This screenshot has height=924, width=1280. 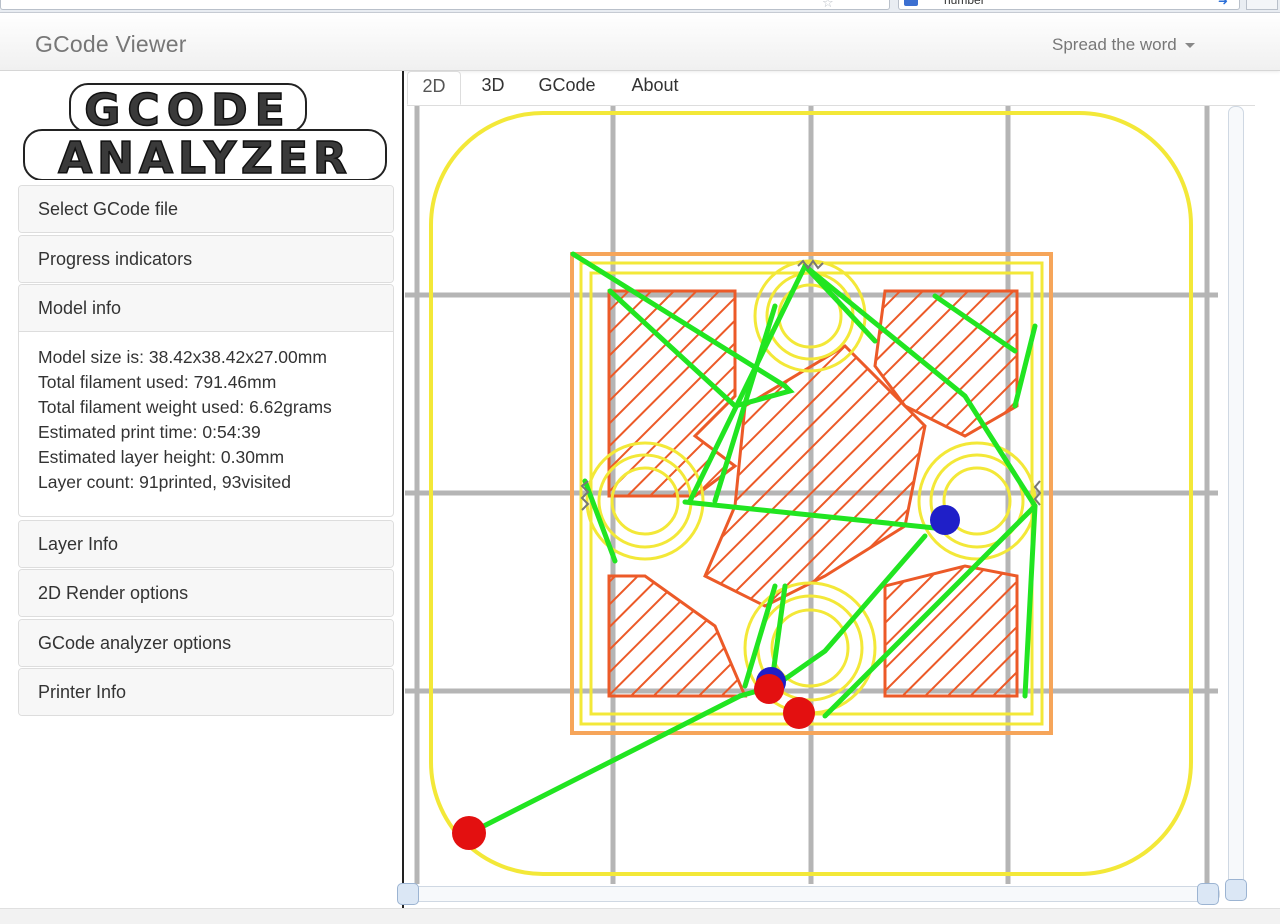 I want to click on panel-header: Printer Info, so click(x=206, y=692).